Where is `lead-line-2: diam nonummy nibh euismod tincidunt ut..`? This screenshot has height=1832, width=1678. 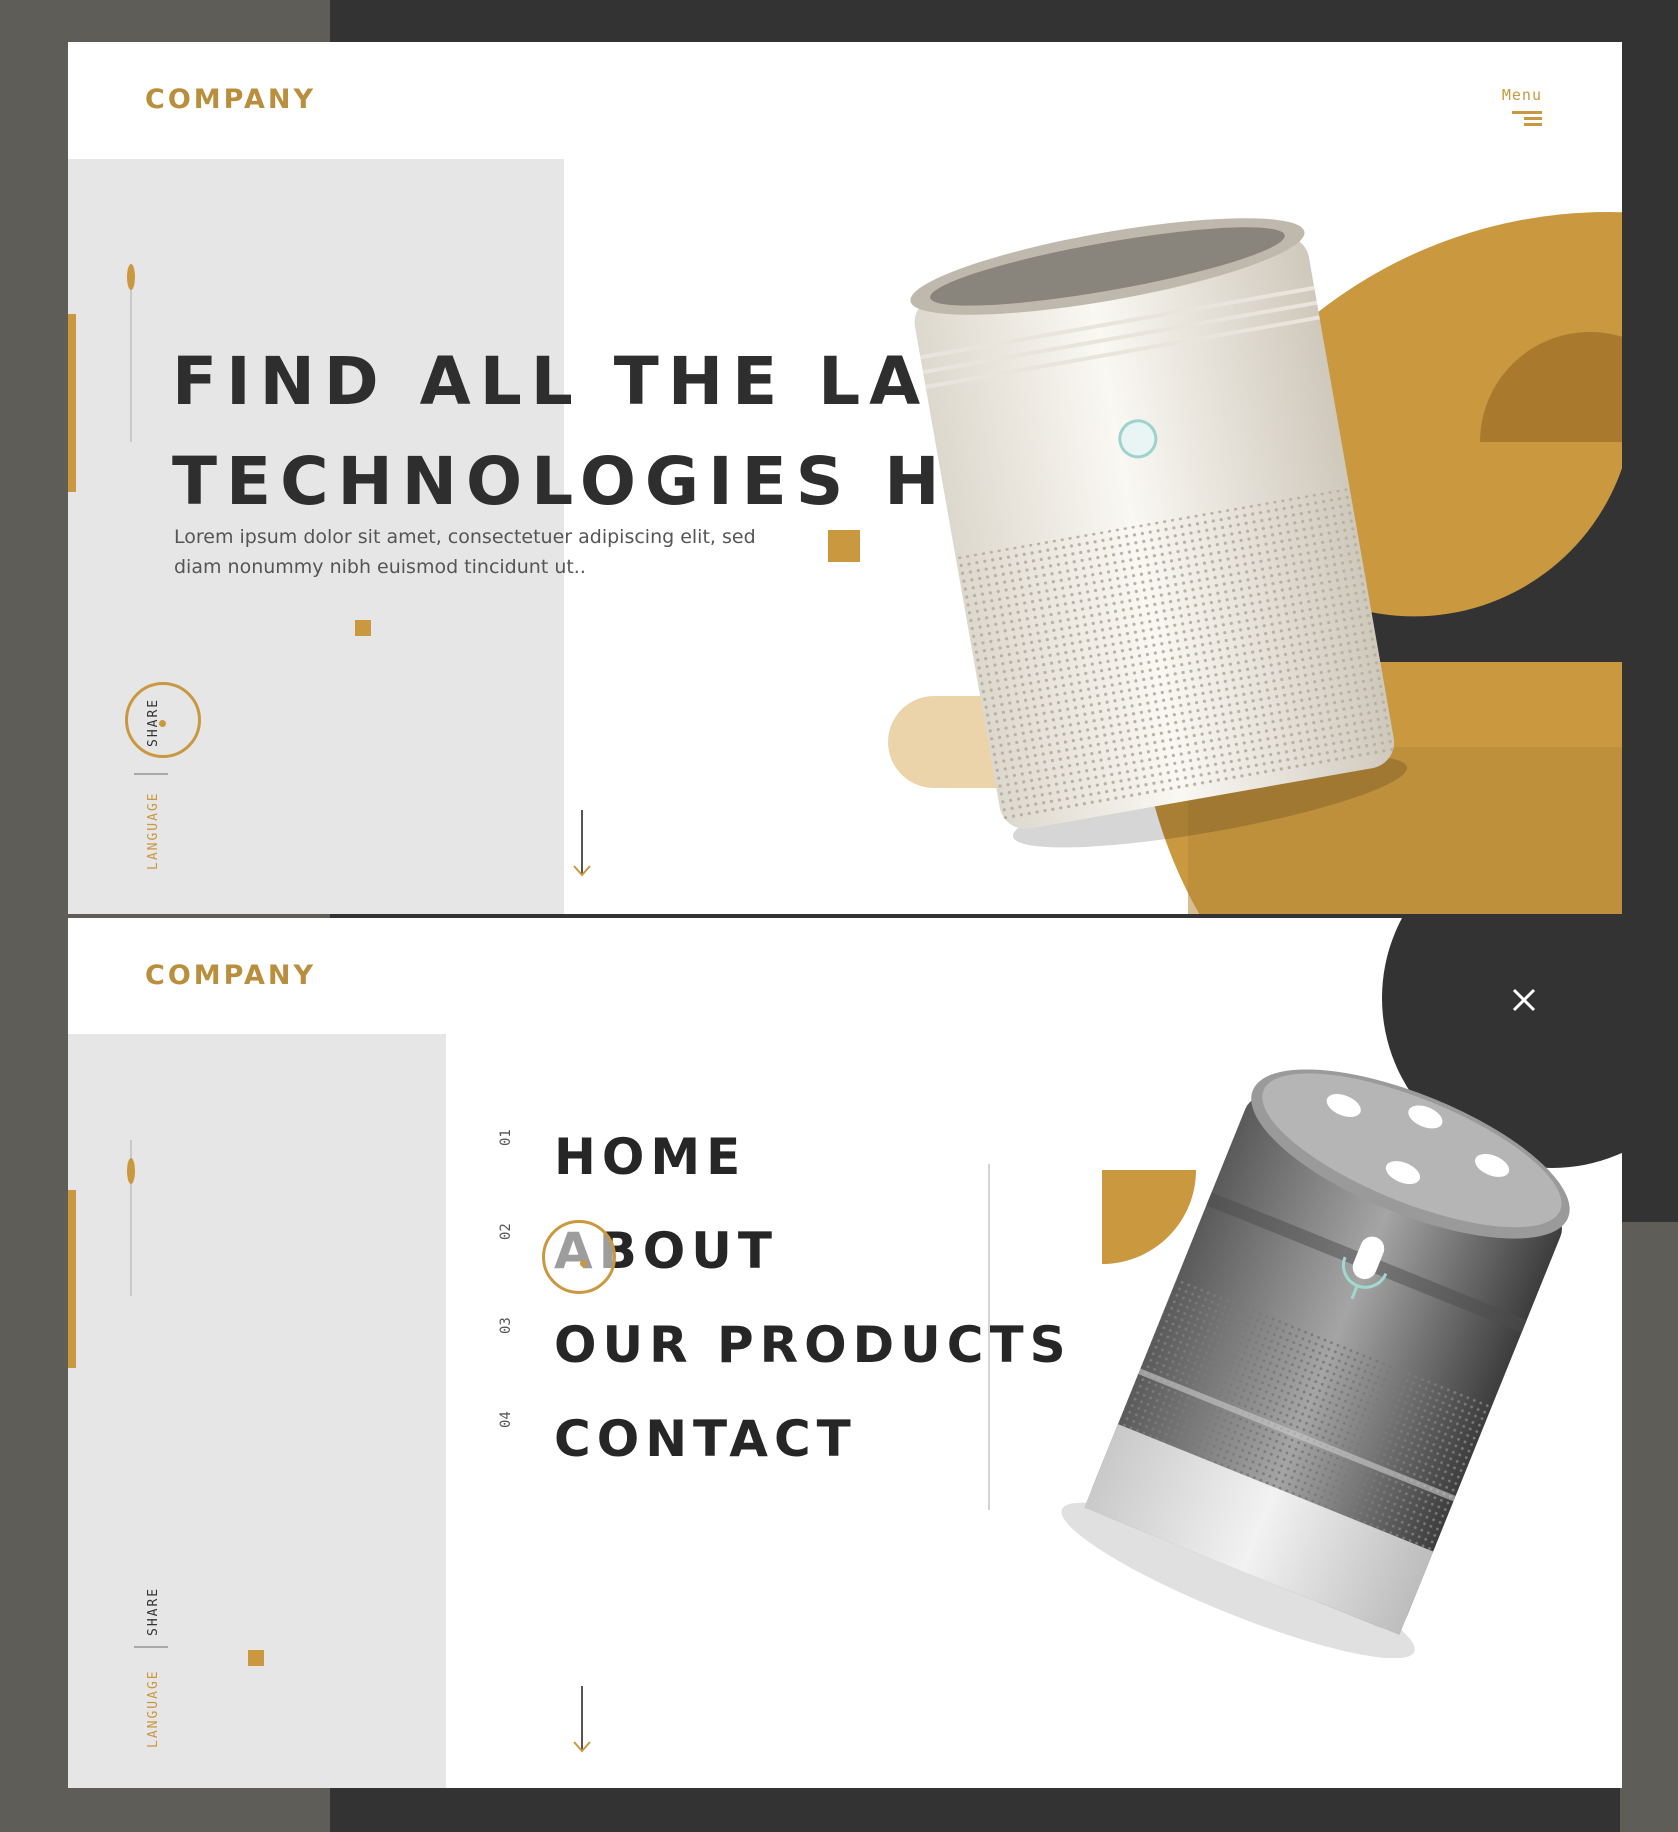 lead-line-2: diam nonummy nibh euismod tincidunt ut.. is located at coordinates (380, 567).